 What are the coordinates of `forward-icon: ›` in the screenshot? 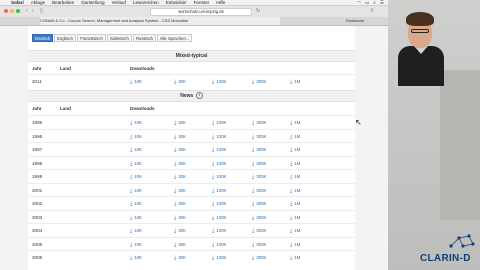 It's located at (33, 11).